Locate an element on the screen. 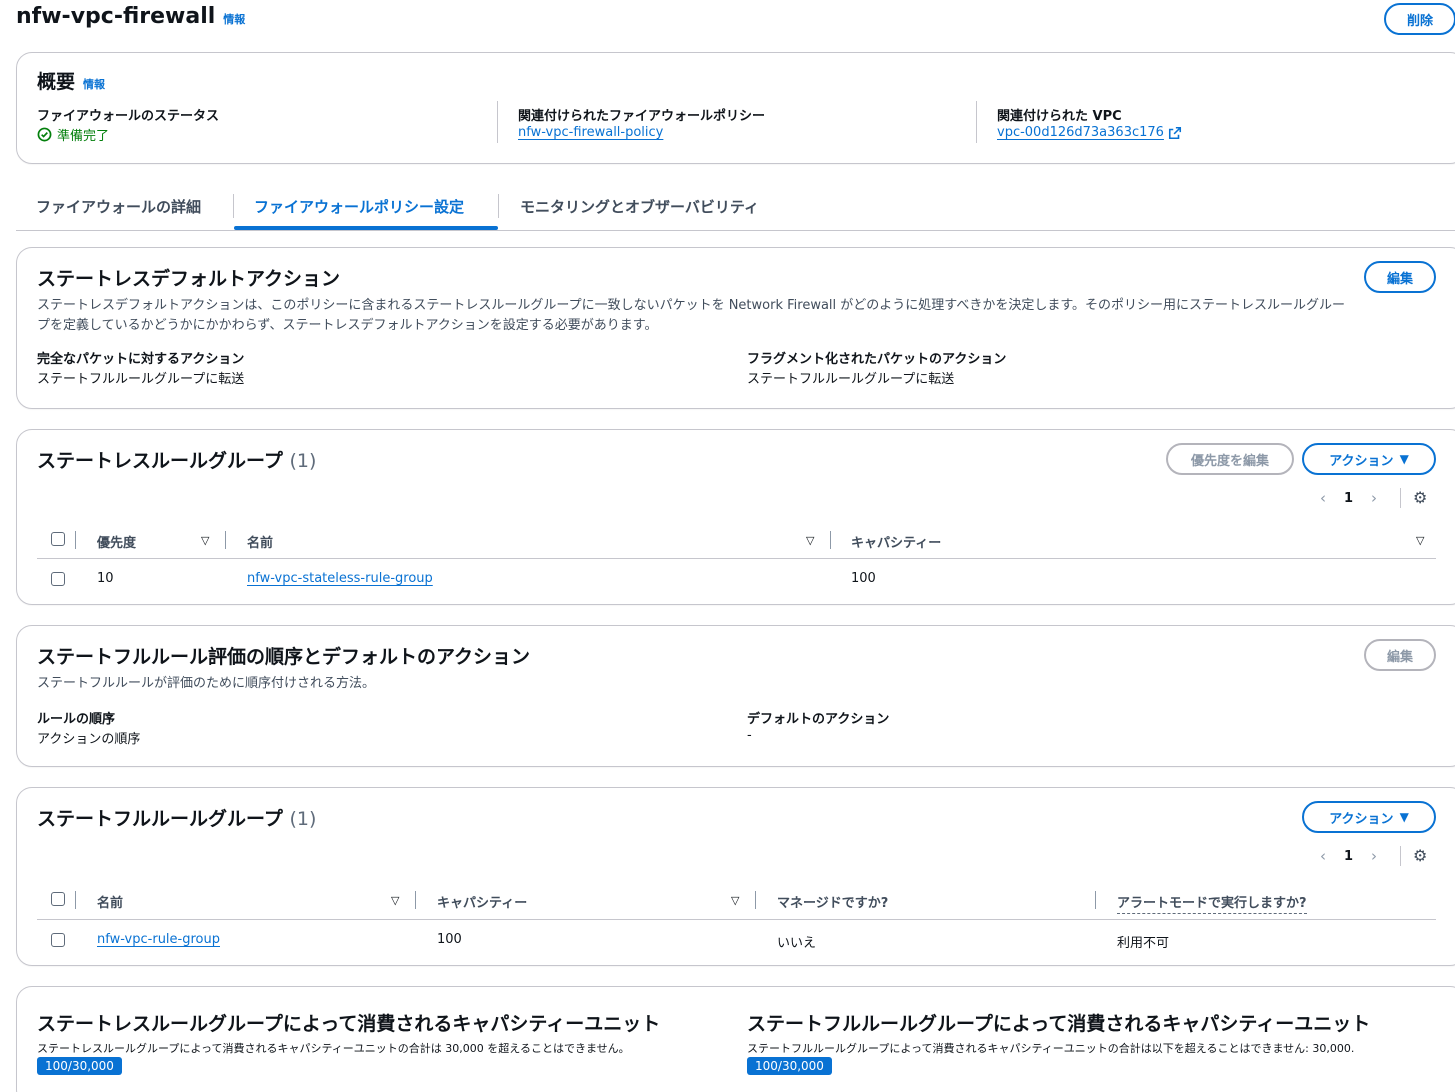  row-managed: いいえ is located at coordinates (797, 943).